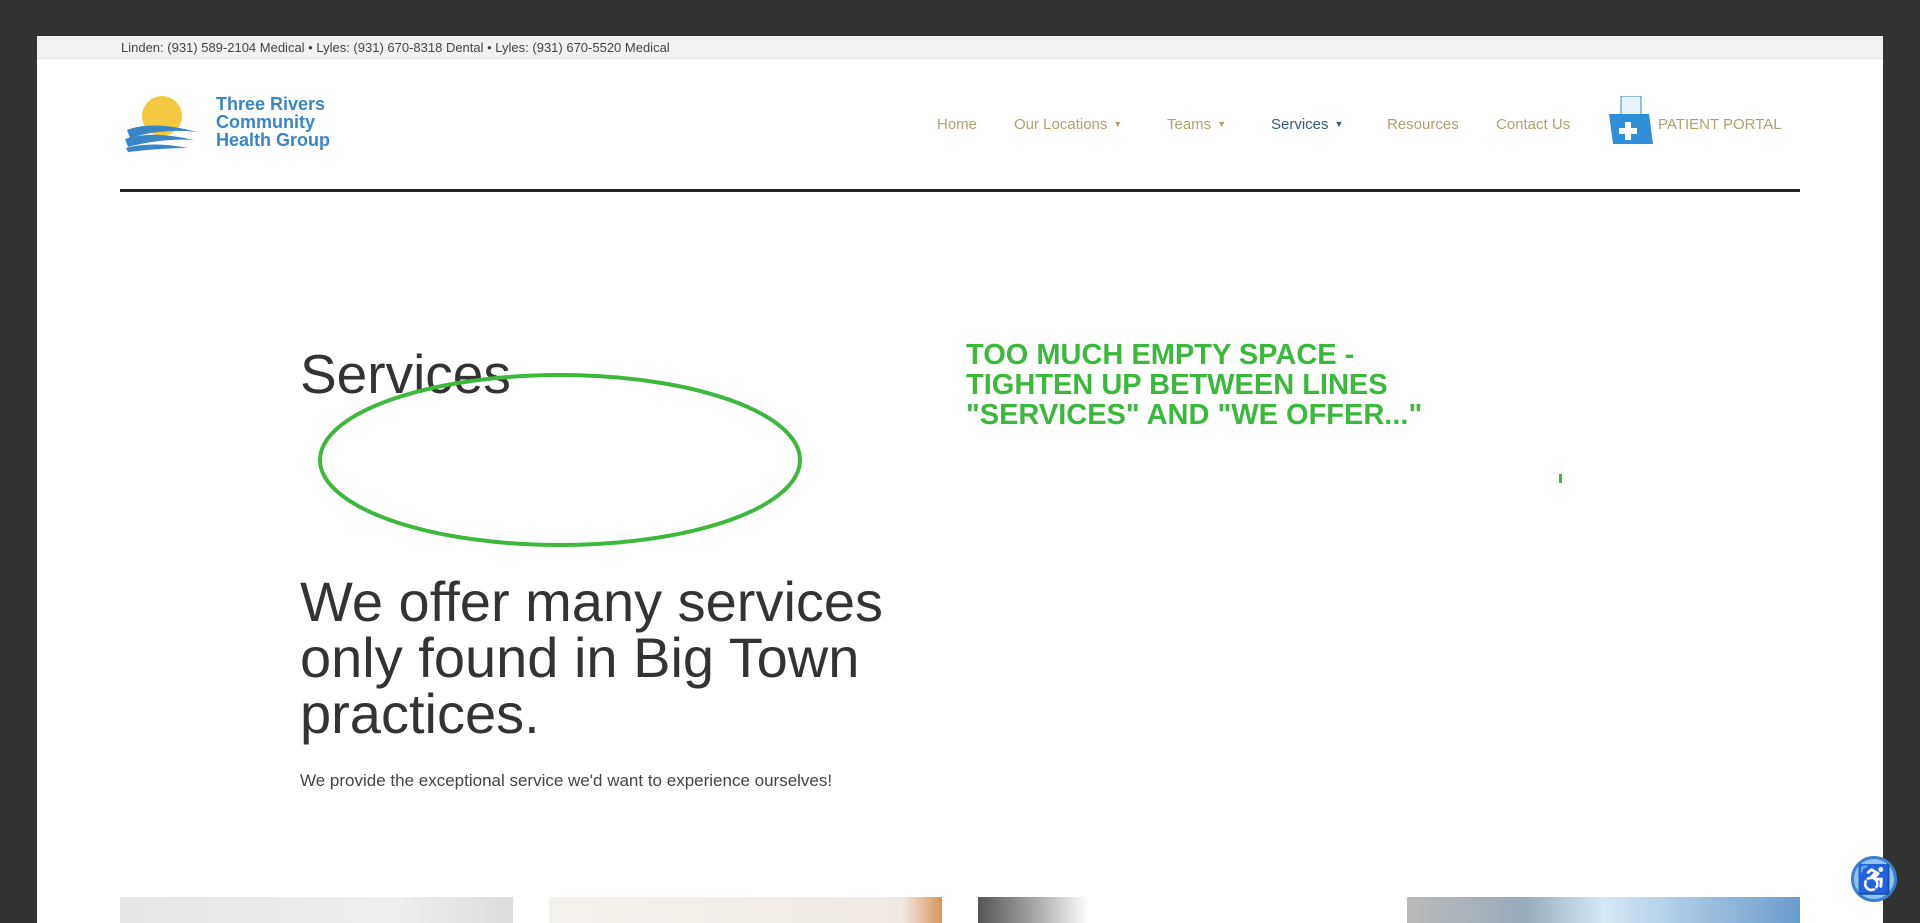  Describe the element at coordinates (1061, 124) in the screenshot. I see `nav-label: Our Locations` at that location.